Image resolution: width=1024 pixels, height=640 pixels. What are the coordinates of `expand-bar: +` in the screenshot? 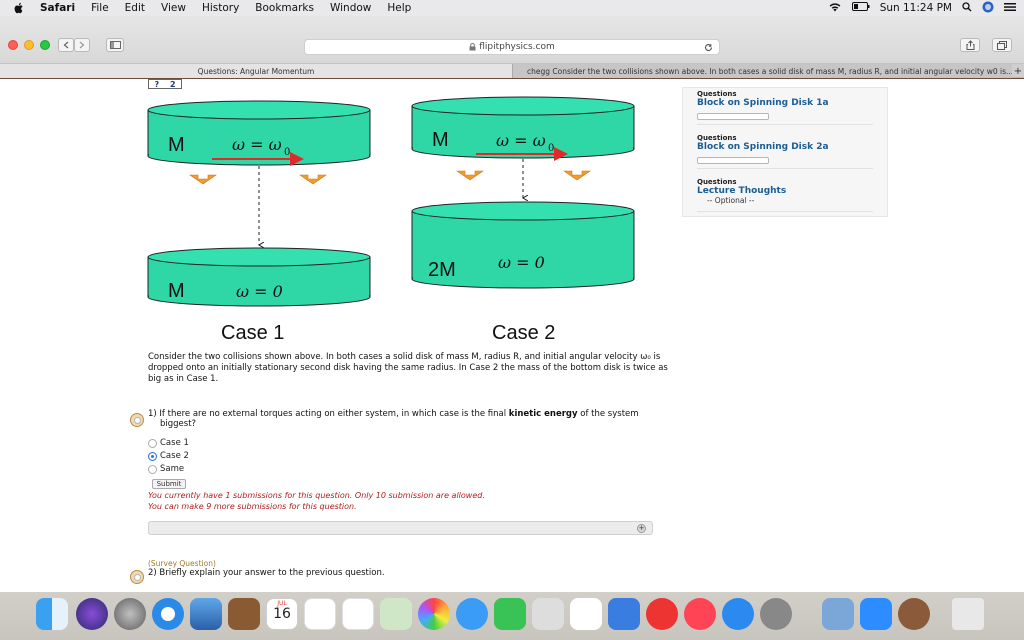 It's located at (400, 528).